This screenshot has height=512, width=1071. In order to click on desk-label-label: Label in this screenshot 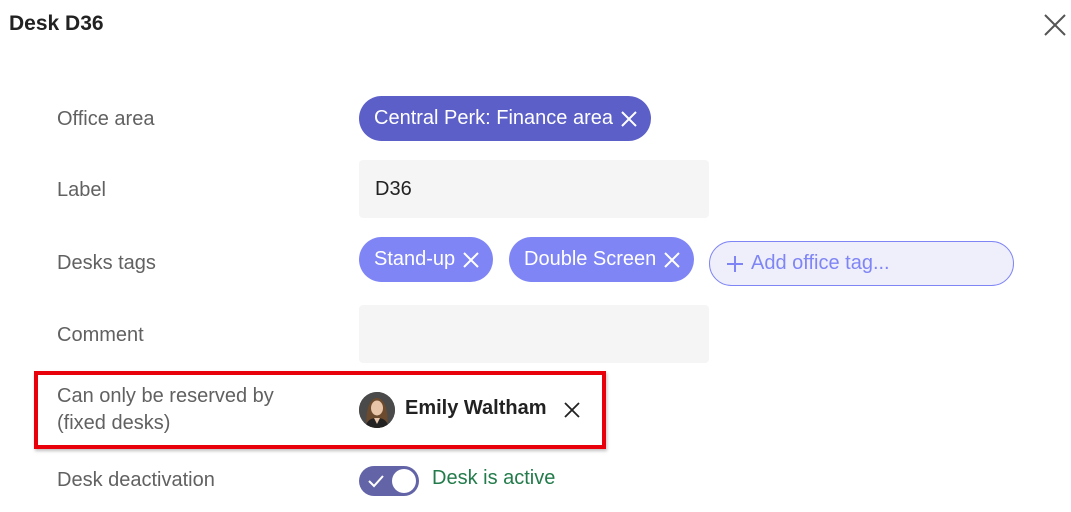, I will do `click(81, 190)`.